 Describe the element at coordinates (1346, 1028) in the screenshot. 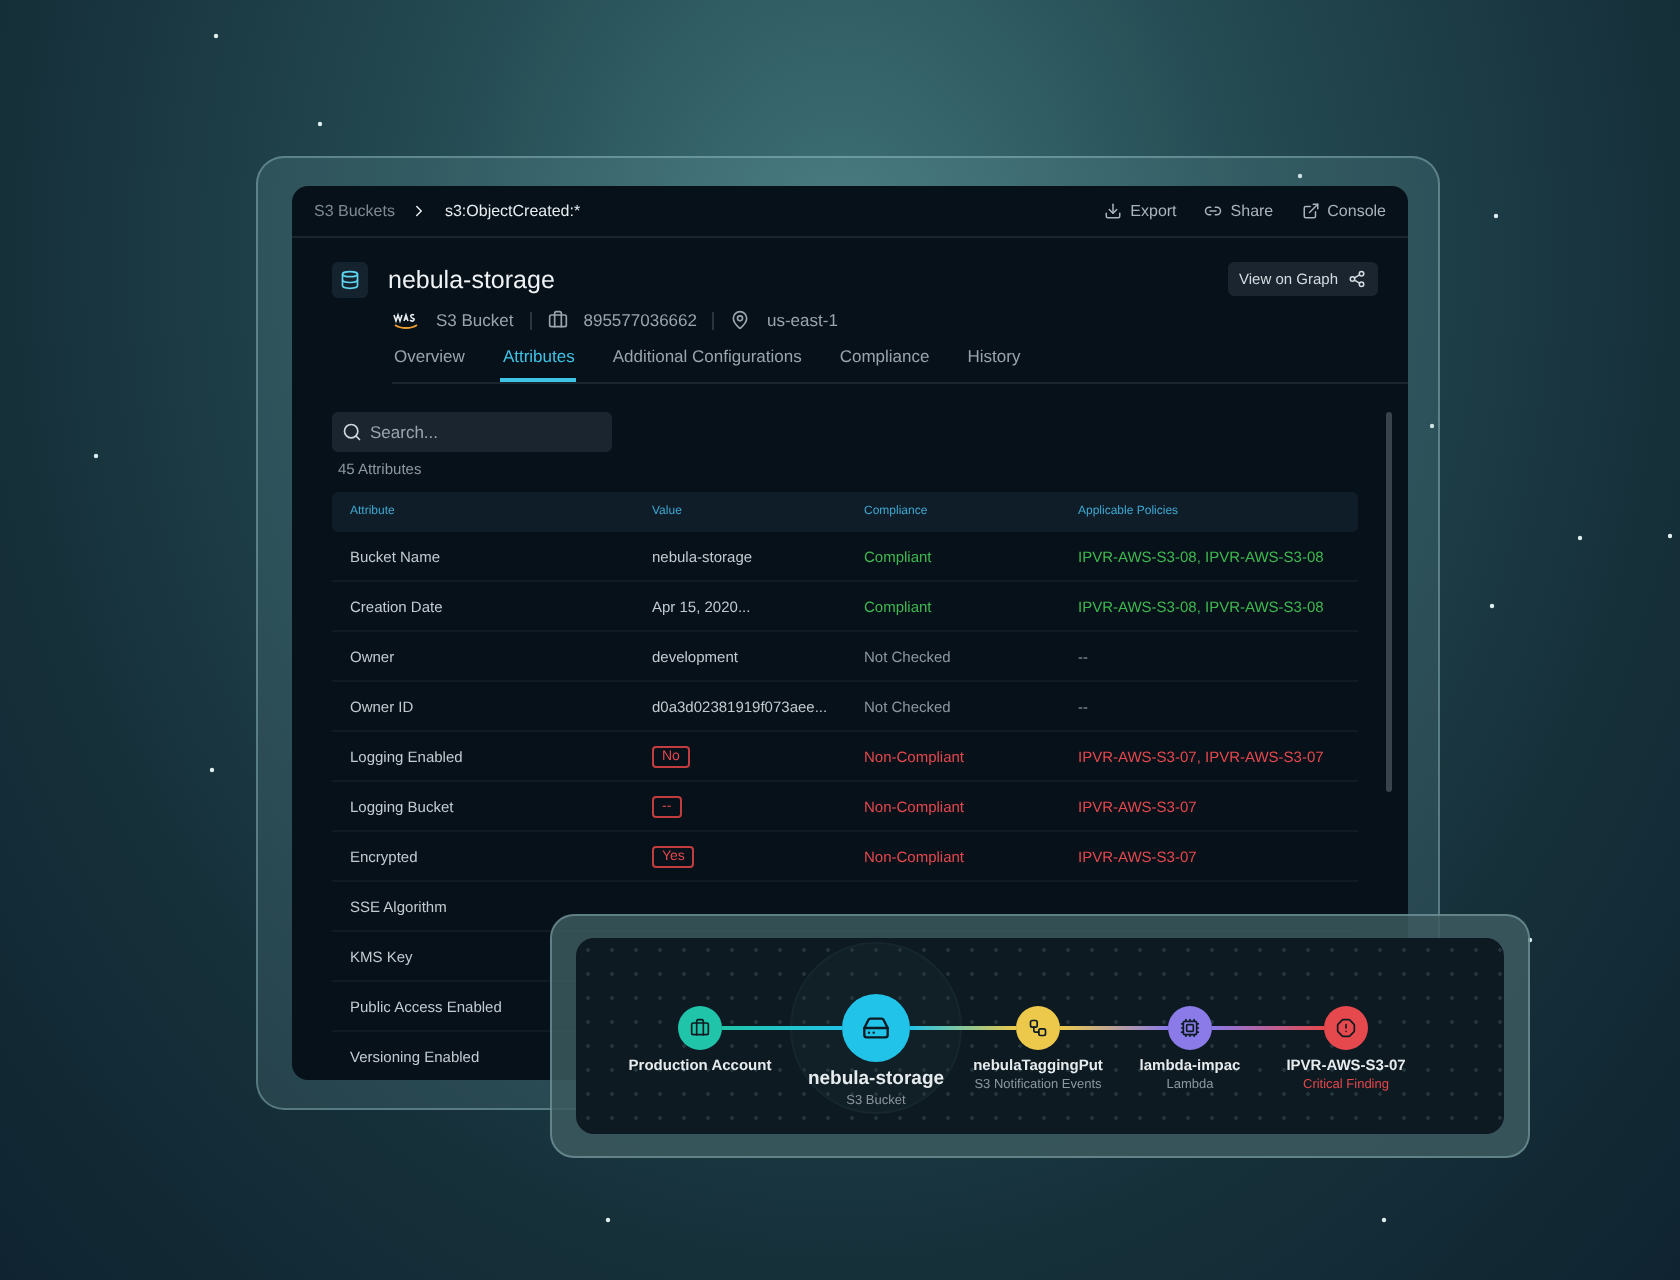

I see `alert-node-icon` at that location.